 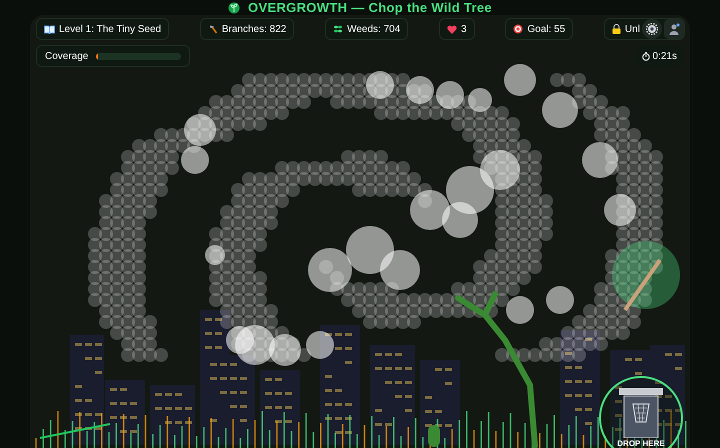 What do you see at coordinates (664, 57) in the screenshot?
I see `timer-text: 0:21s` at bounding box center [664, 57].